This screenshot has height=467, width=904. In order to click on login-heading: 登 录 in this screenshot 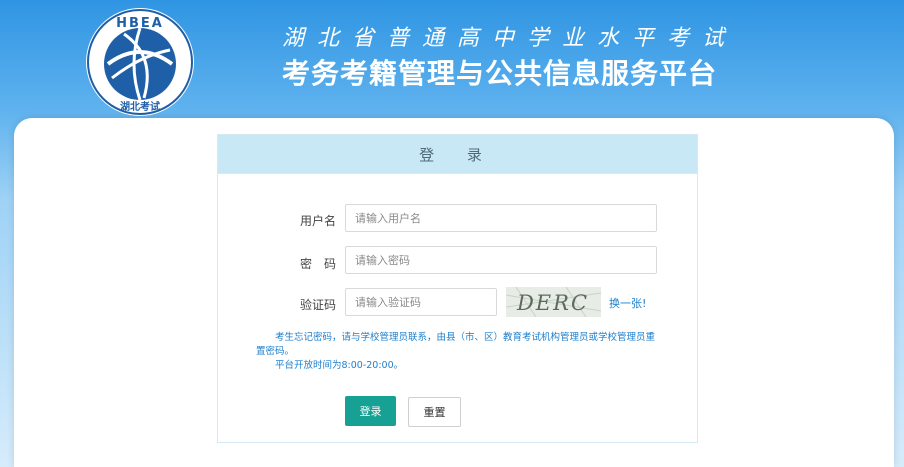, I will do `click(457, 154)`.